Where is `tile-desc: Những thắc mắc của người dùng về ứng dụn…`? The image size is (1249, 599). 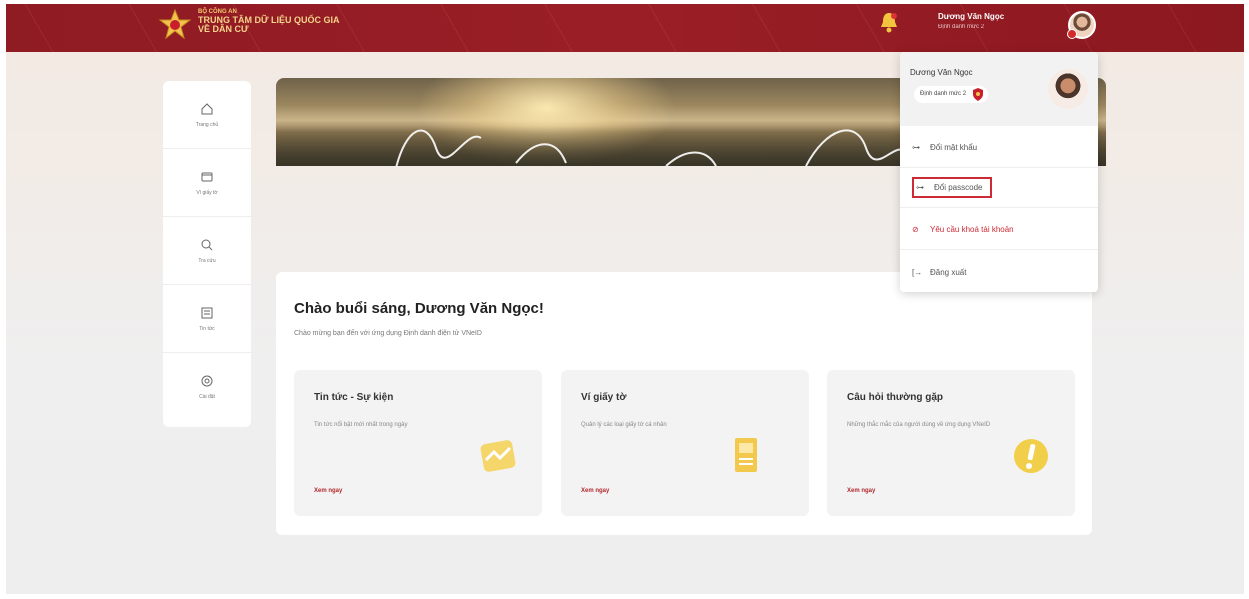 tile-desc: Những thắc mắc của người dùng về ứng dụn… is located at coordinates (919, 425).